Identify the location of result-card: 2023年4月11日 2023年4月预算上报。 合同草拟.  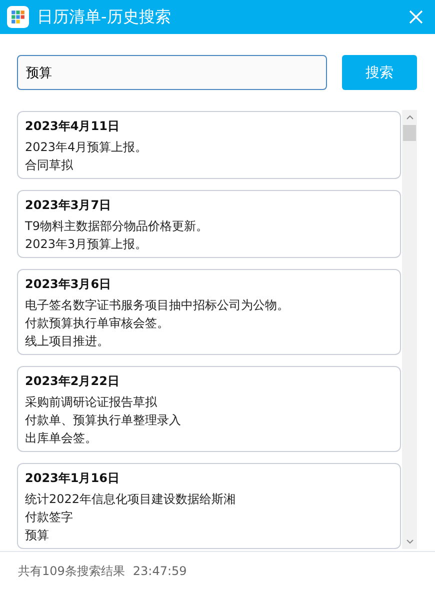
(209, 145).